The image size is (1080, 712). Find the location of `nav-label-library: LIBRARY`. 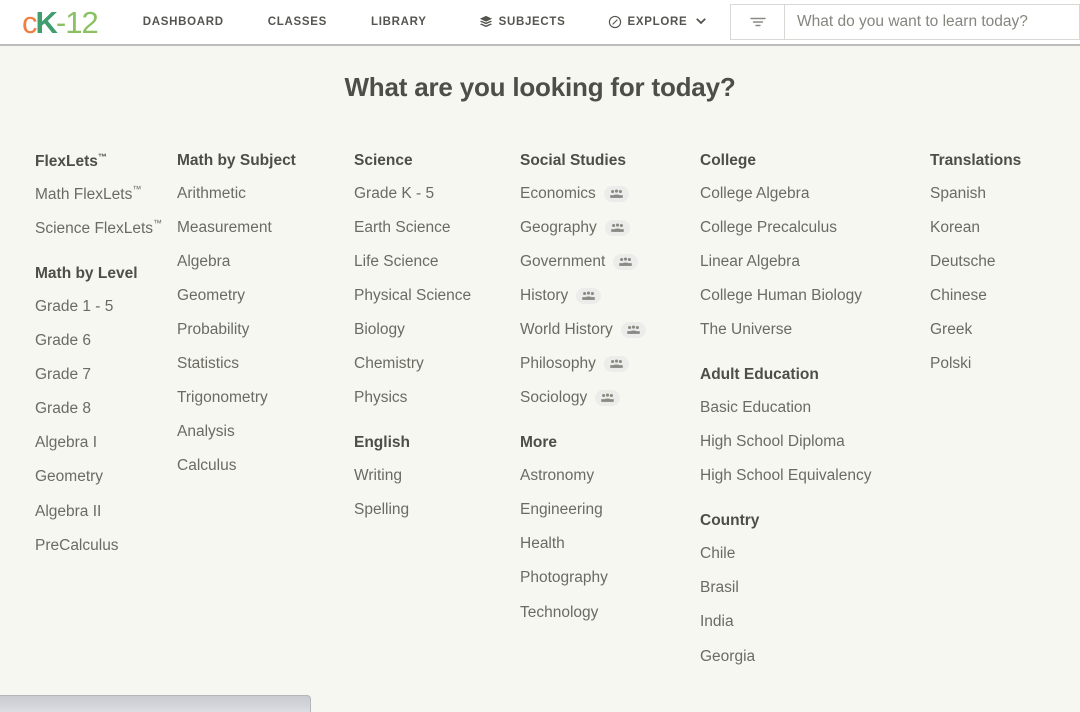

nav-label-library: LIBRARY is located at coordinates (398, 22).